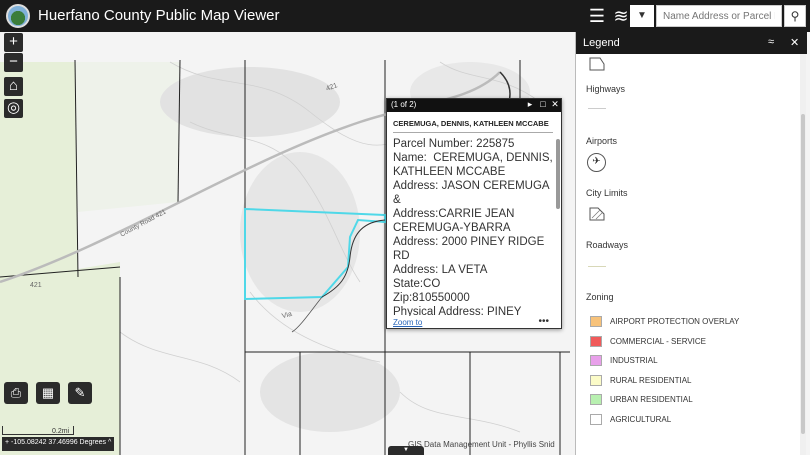 This screenshot has width=810, height=455. I want to click on chevron-up-icon: ^, so click(109, 442).